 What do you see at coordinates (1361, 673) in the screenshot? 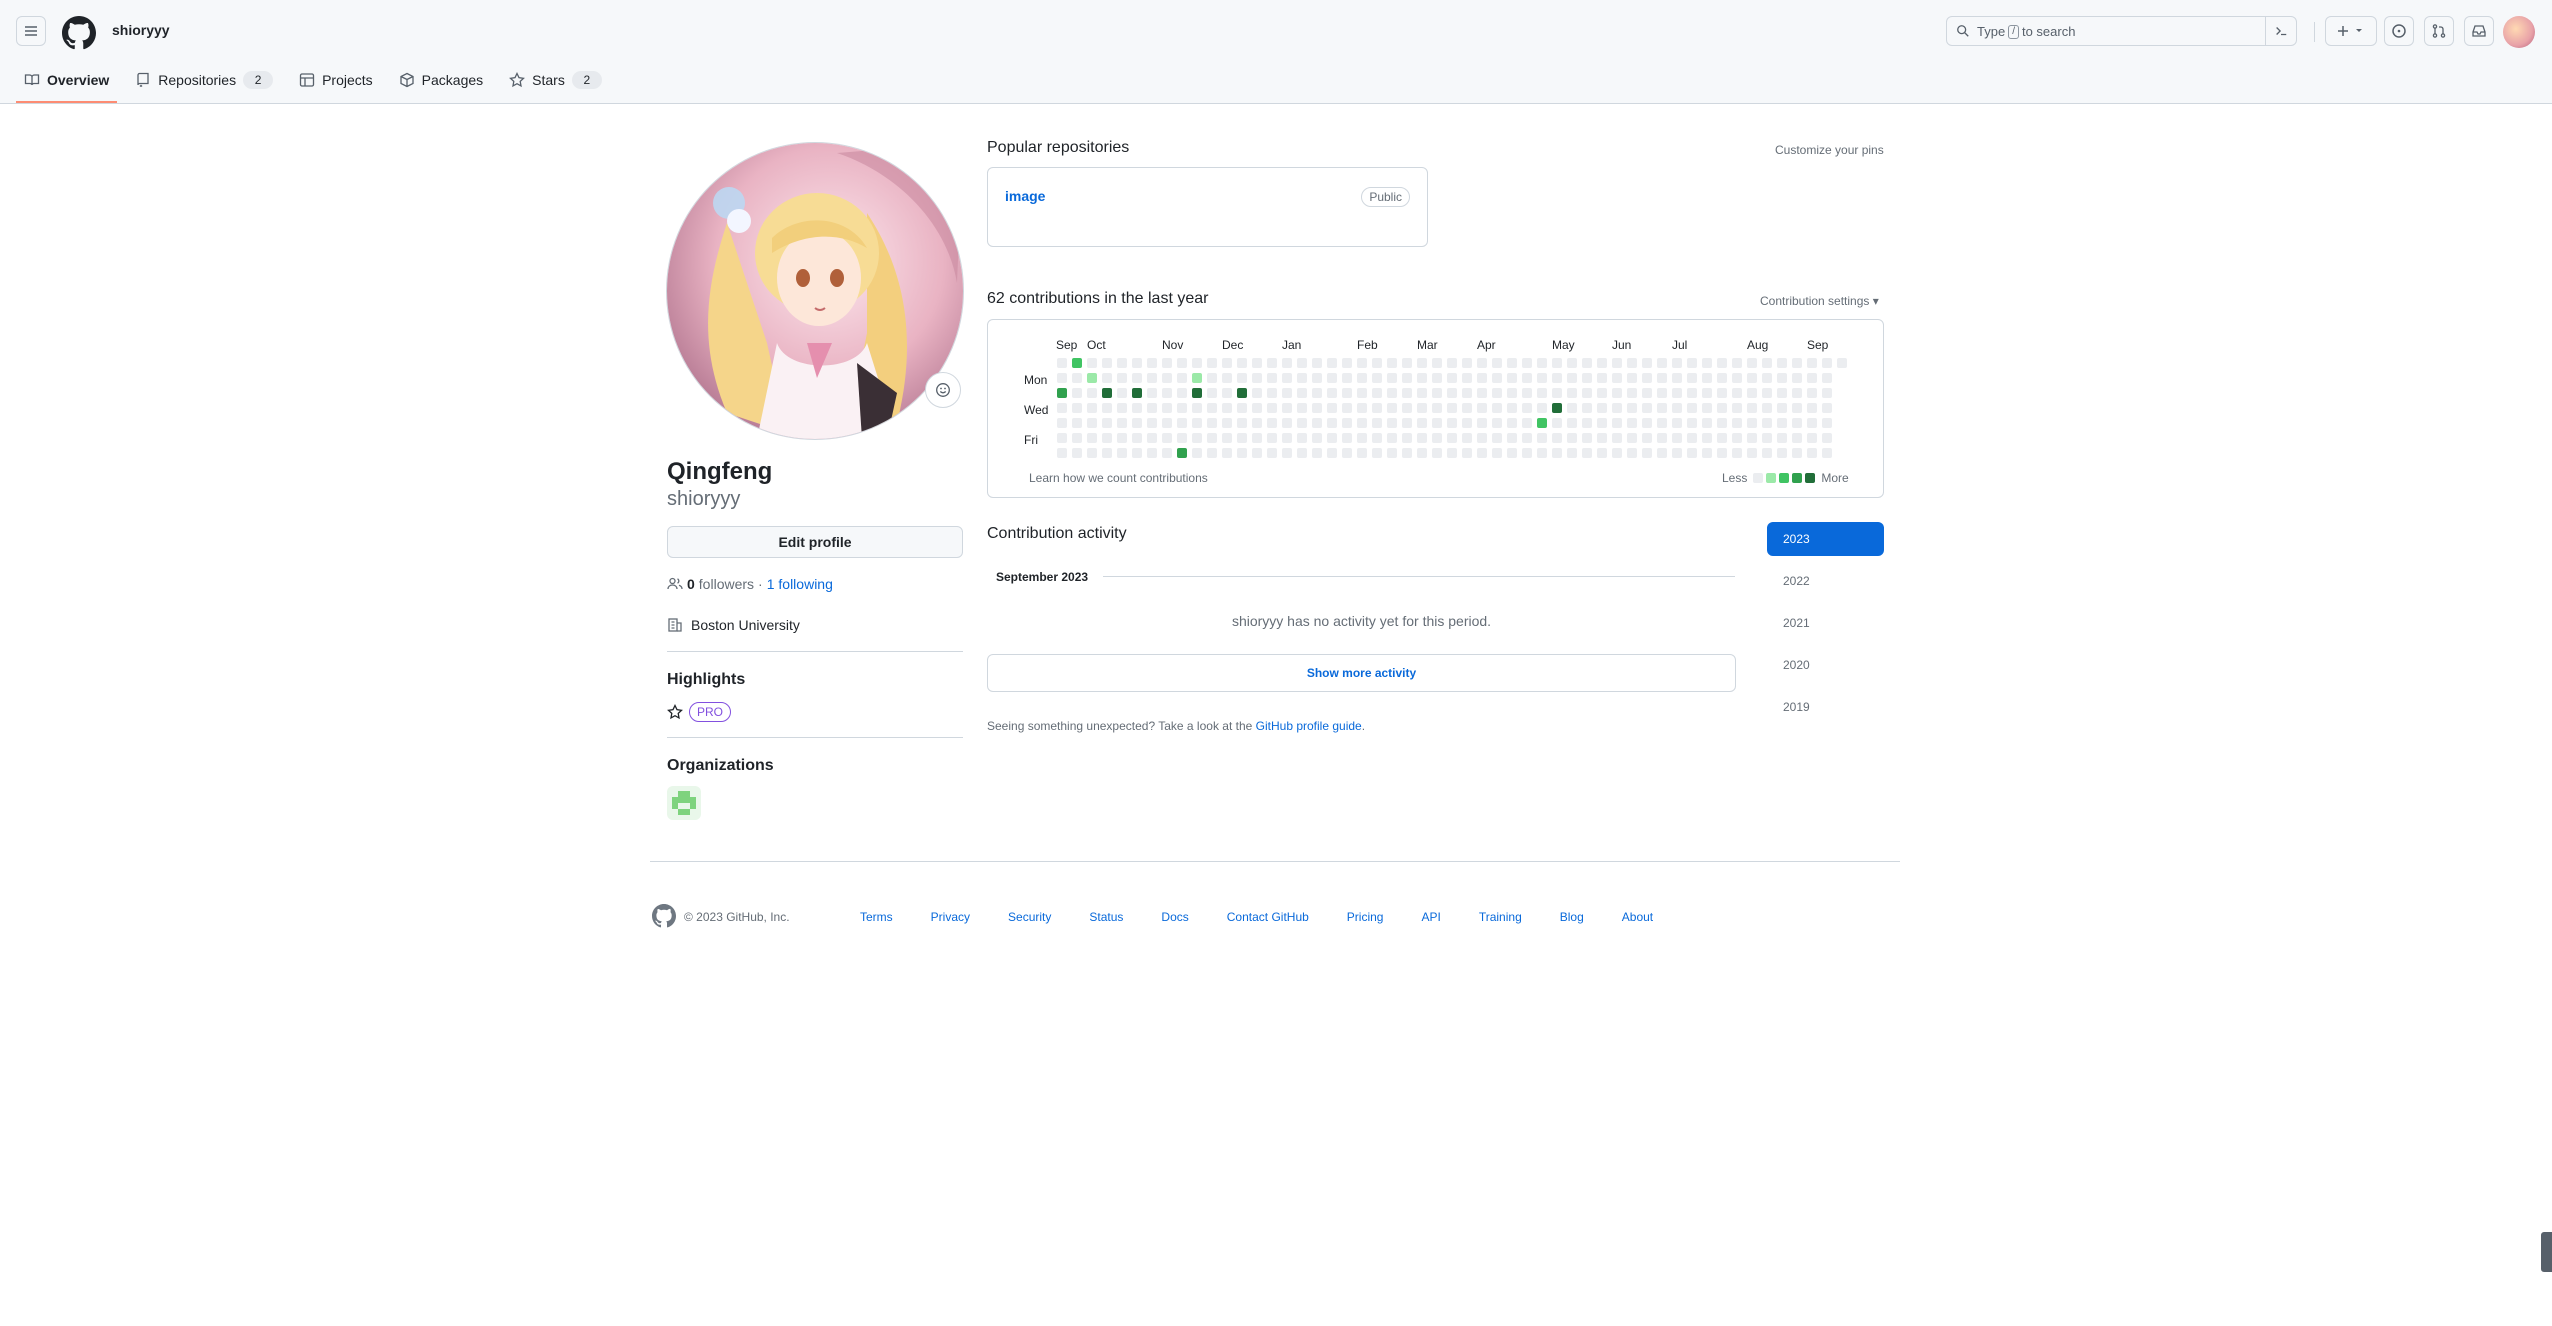
I see `show-more-activity-button: Show more activity` at bounding box center [1361, 673].